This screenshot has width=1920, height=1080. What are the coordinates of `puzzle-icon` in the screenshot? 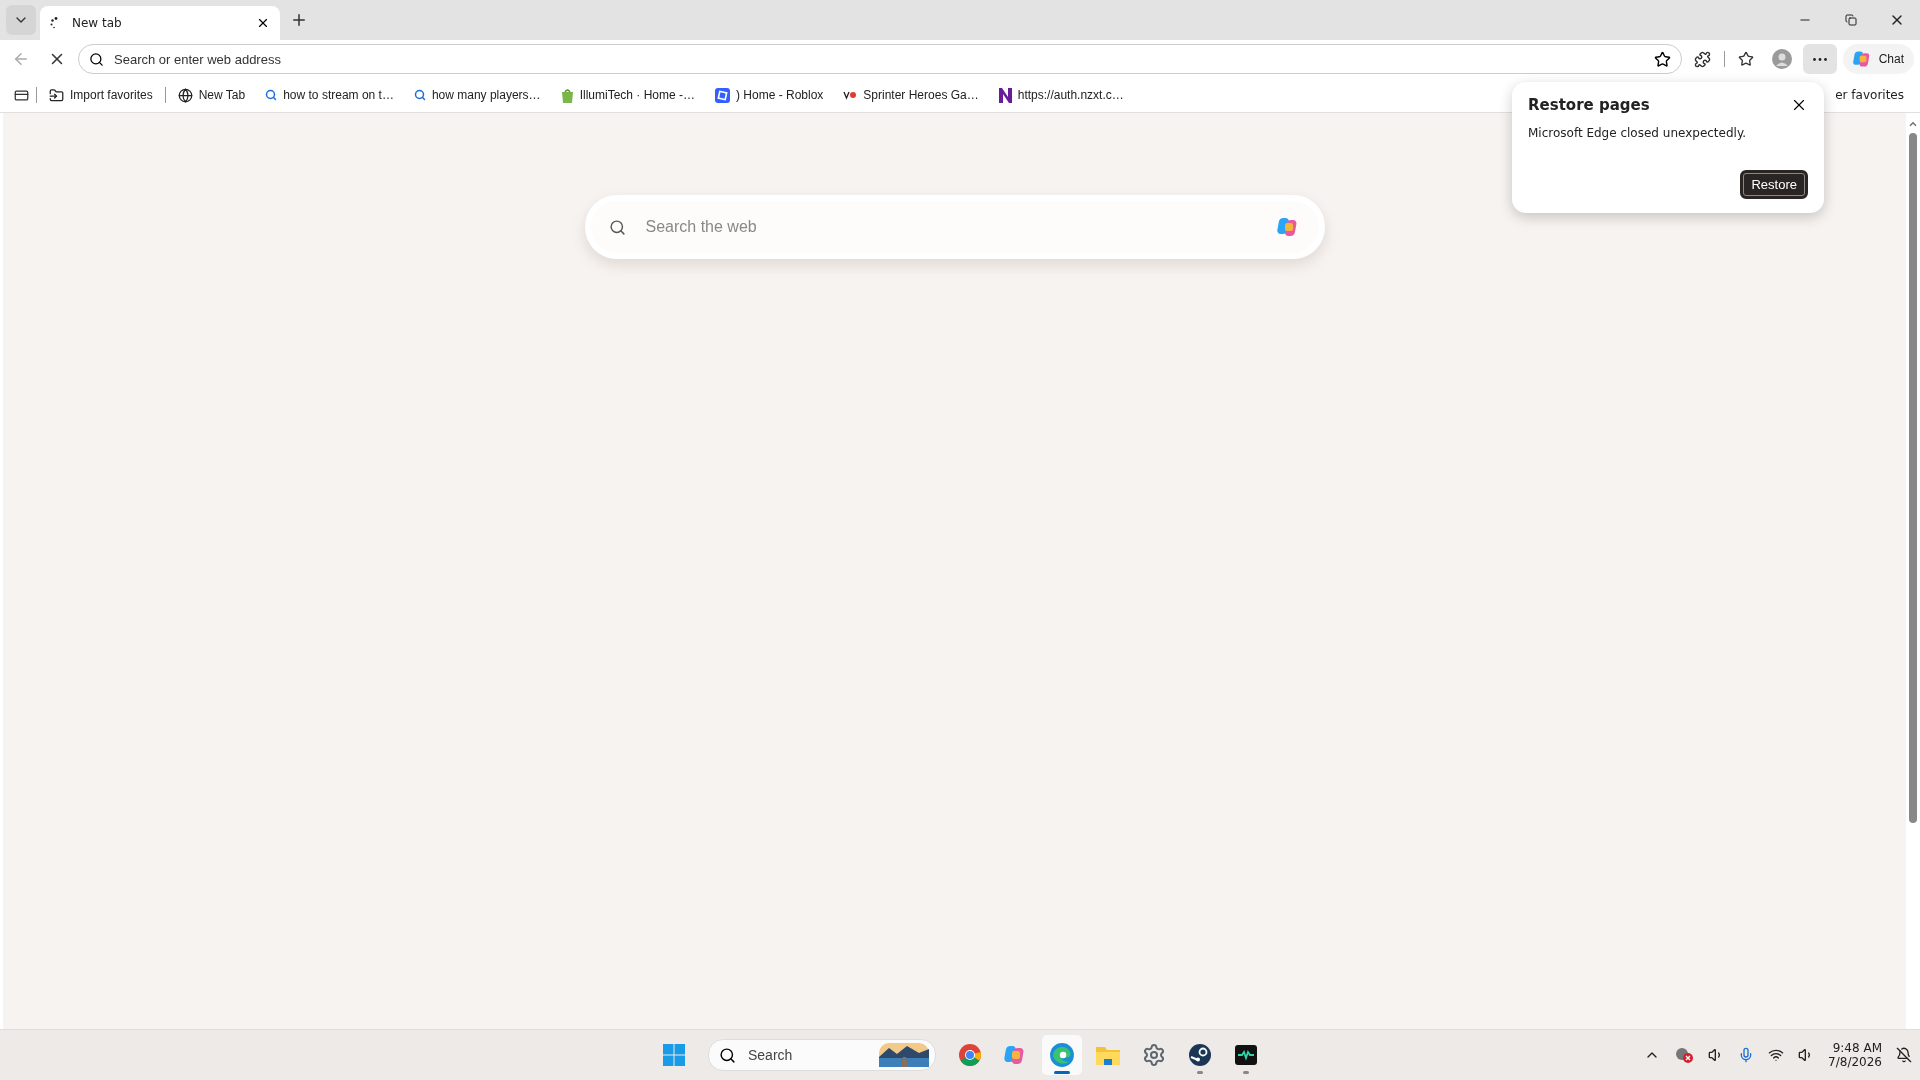 It's located at (1703, 59).